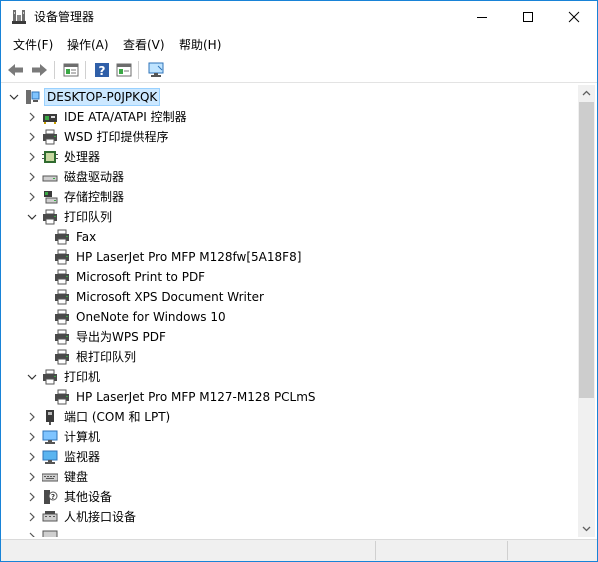 The image size is (598, 562). What do you see at coordinates (102, 97) in the screenshot?
I see `computer-name: DESKTOP-P0JPKQK` at bounding box center [102, 97].